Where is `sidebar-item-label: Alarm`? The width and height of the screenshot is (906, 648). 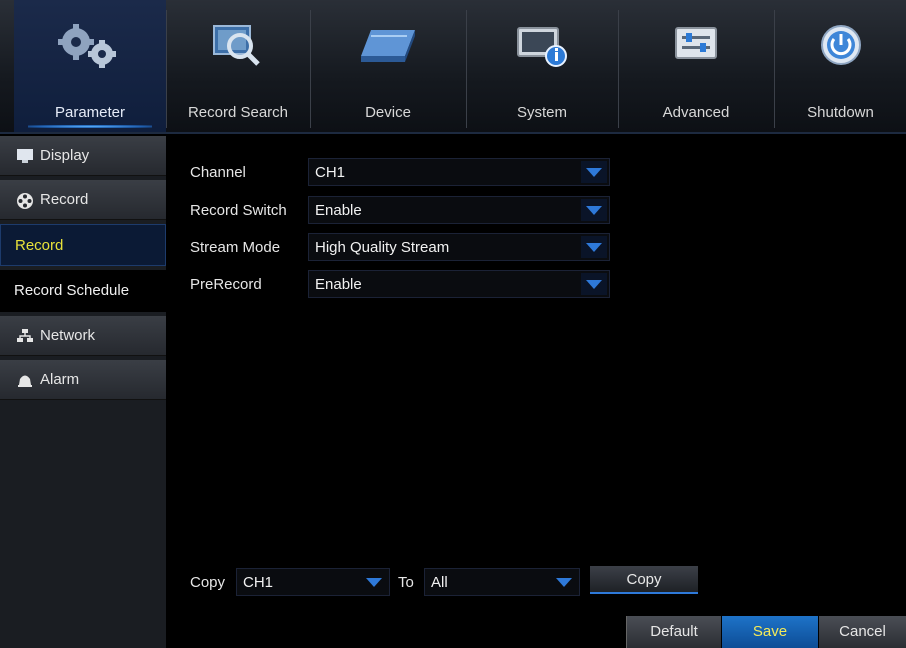
sidebar-item-label: Alarm is located at coordinates (60, 379).